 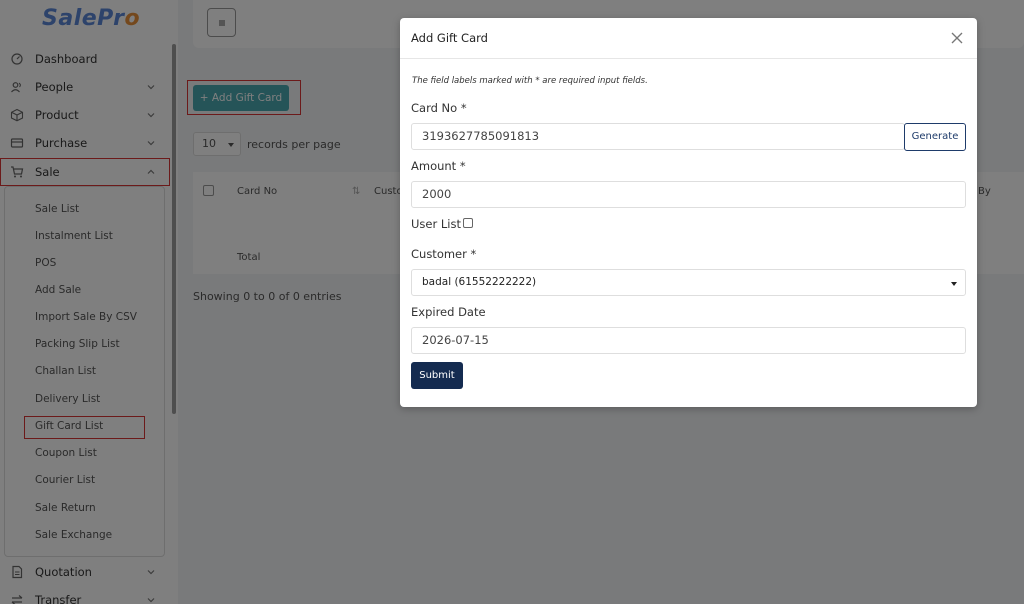 I want to click on caret-down-icon, so click(x=954, y=284).